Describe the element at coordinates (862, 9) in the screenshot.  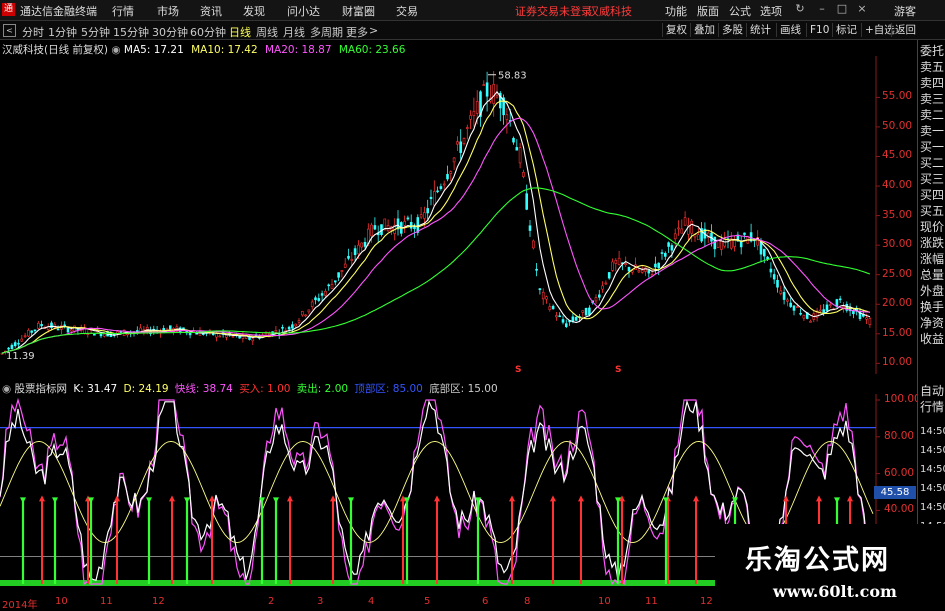
I see `close-icon: ×` at that location.